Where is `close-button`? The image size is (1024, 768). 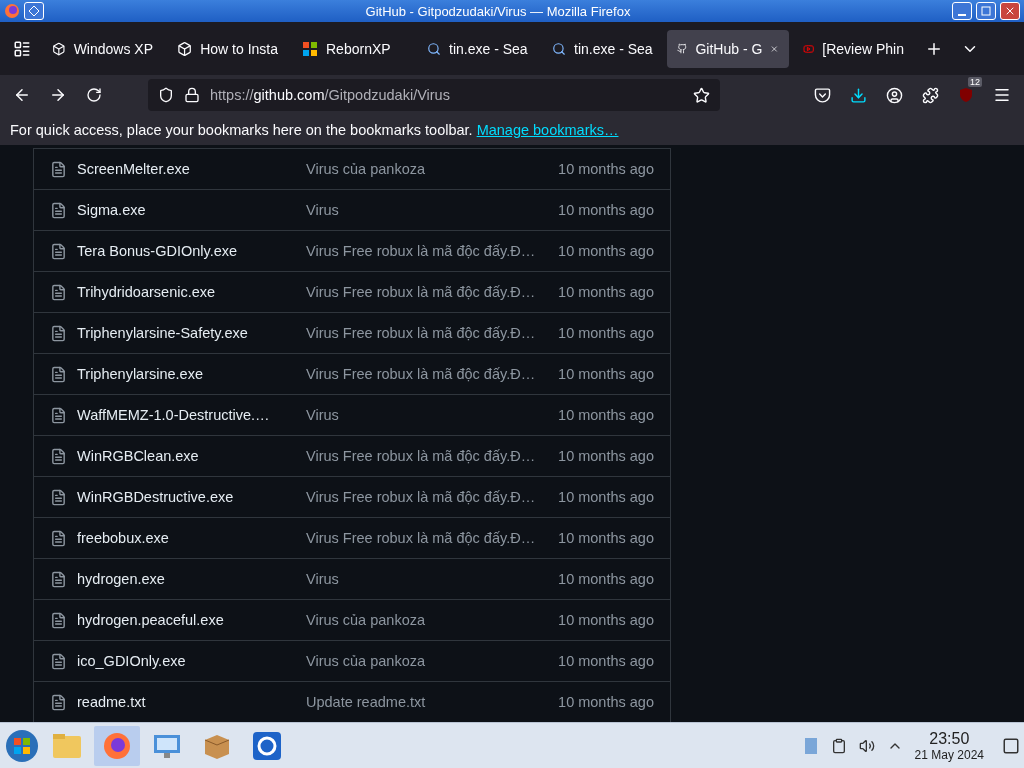
close-button is located at coordinates (1010, 11).